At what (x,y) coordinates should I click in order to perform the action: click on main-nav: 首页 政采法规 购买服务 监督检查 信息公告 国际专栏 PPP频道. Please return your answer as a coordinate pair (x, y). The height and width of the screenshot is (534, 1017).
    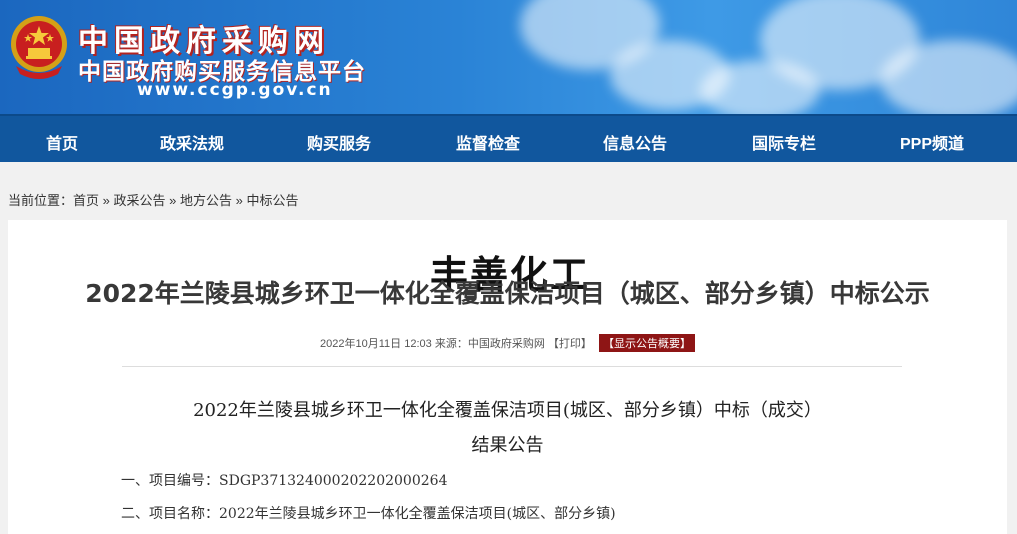
    Looking at the image, I should click on (508, 138).